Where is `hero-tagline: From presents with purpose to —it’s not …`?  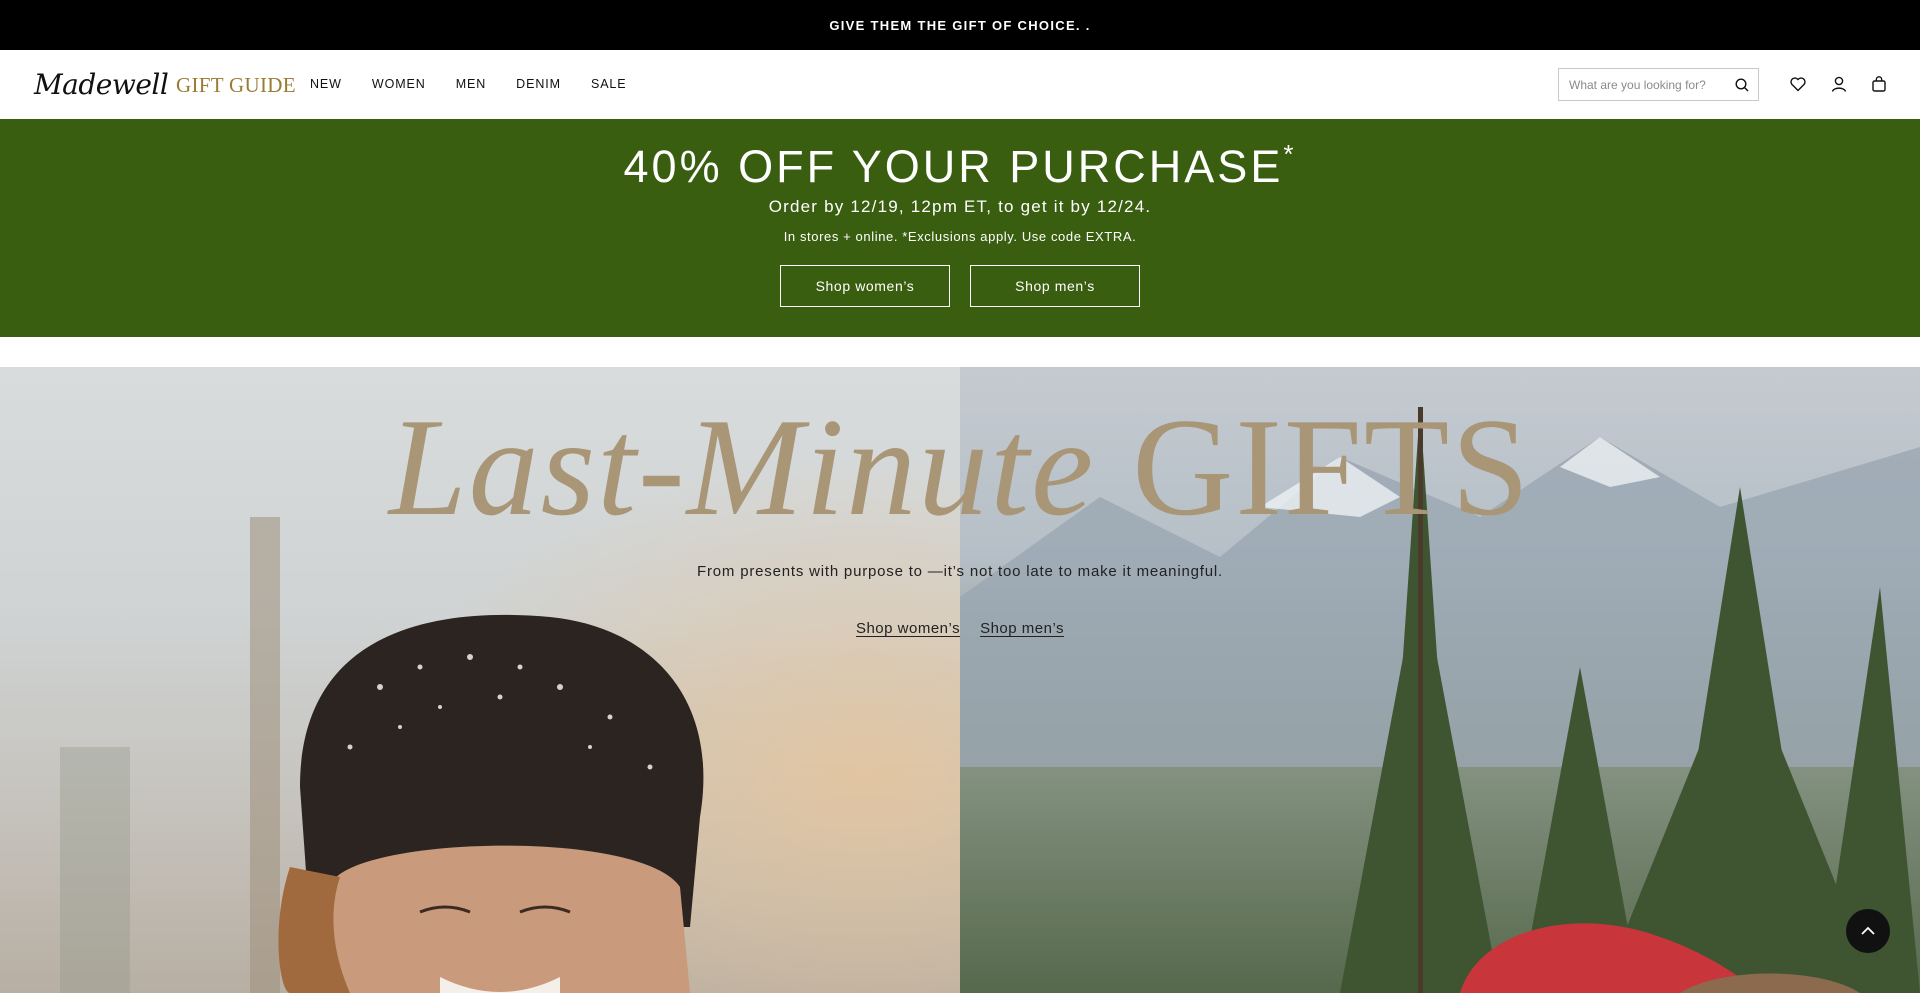
hero-tagline: From presents with purpose to —it’s not … is located at coordinates (960, 571).